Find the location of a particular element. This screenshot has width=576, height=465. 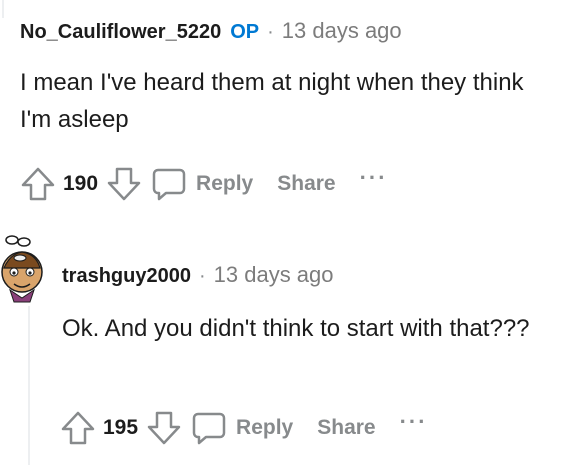

op-badge: OP is located at coordinates (245, 32).